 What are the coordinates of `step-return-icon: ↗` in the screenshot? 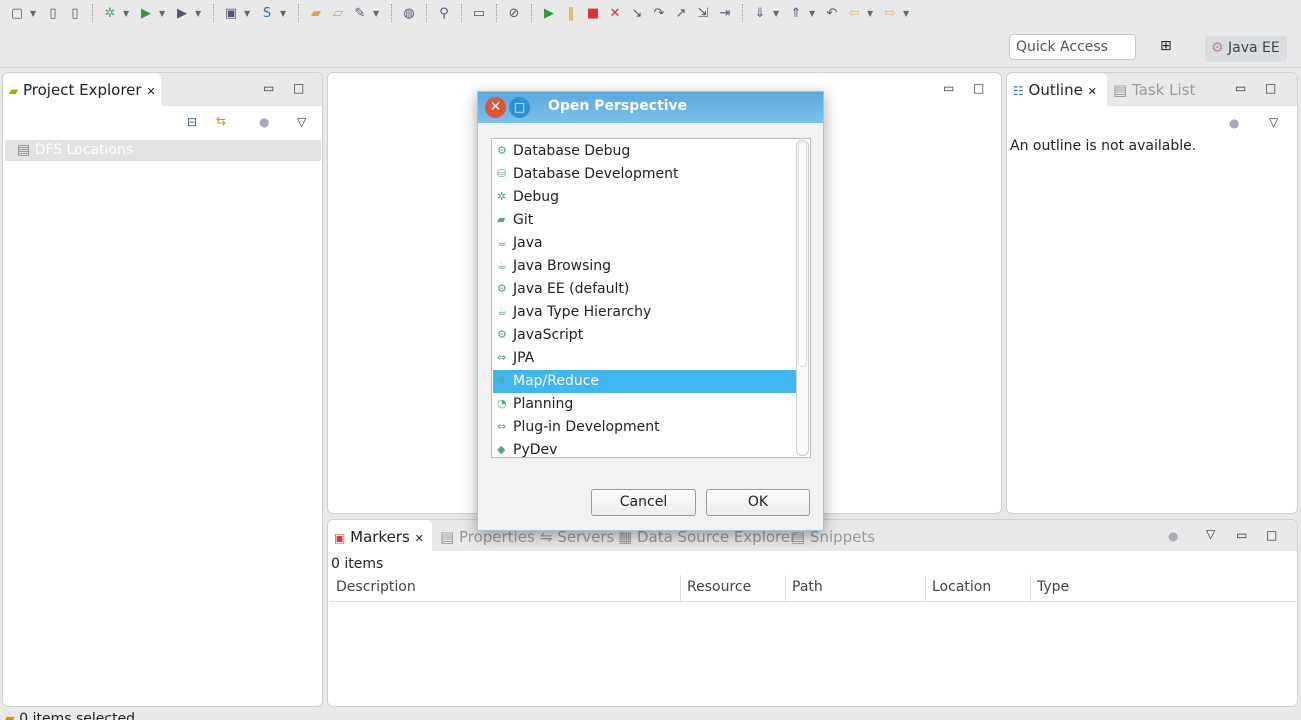 It's located at (681, 13).